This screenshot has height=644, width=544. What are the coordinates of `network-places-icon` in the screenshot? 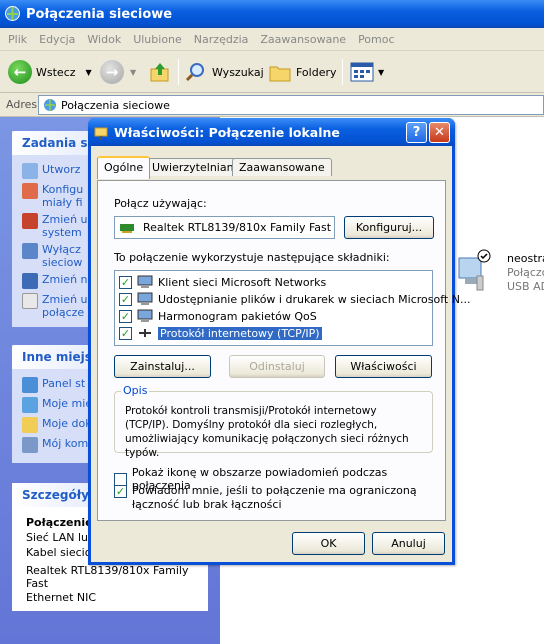 It's located at (30, 405).